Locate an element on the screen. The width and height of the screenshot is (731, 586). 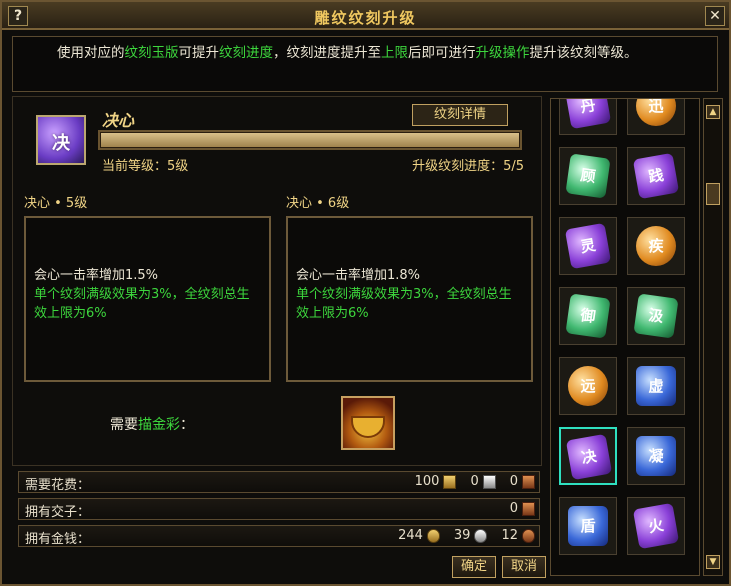
carving-gem-icon: 火 is located at coordinates (656, 526).